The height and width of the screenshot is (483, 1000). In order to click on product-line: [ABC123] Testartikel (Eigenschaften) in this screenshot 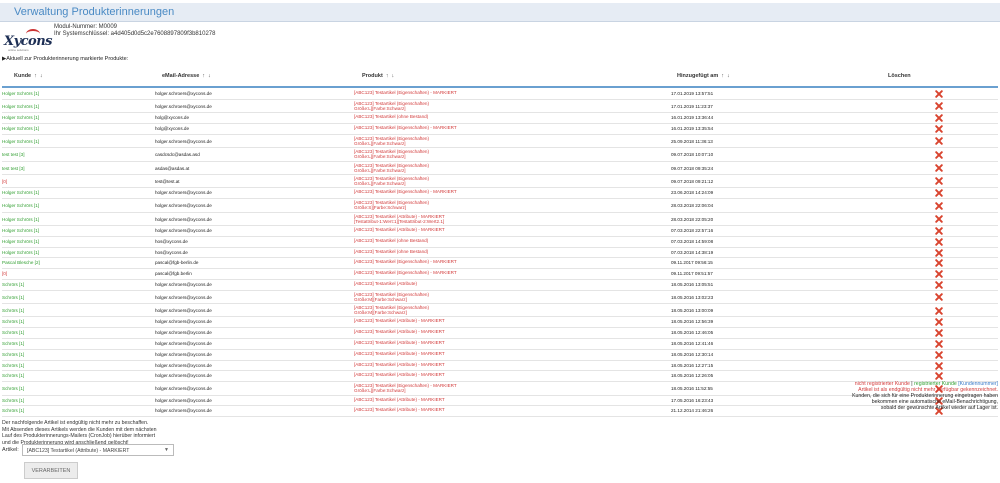, I will do `click(391, 165)`.